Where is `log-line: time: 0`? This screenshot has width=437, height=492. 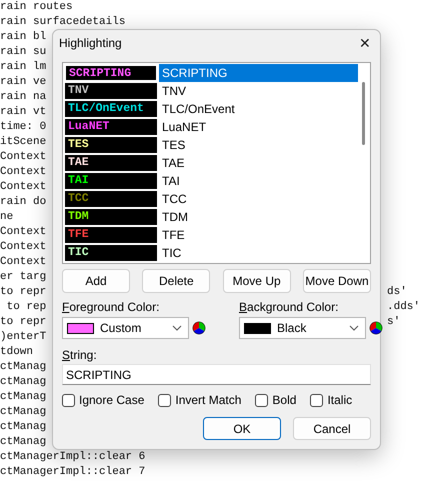
log-line: time: 0 is located at coordinates (23, 127).